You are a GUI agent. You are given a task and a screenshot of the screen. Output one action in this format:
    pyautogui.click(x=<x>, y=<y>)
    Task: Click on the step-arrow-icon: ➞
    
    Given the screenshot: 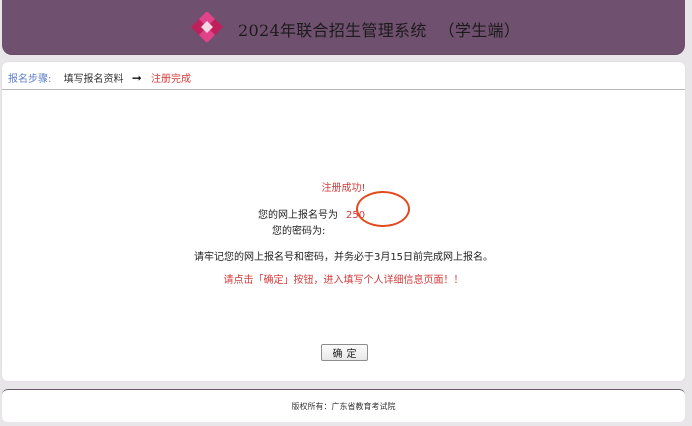 What is the action you would take?
    pyautogui.click(x=136, y=77)
    